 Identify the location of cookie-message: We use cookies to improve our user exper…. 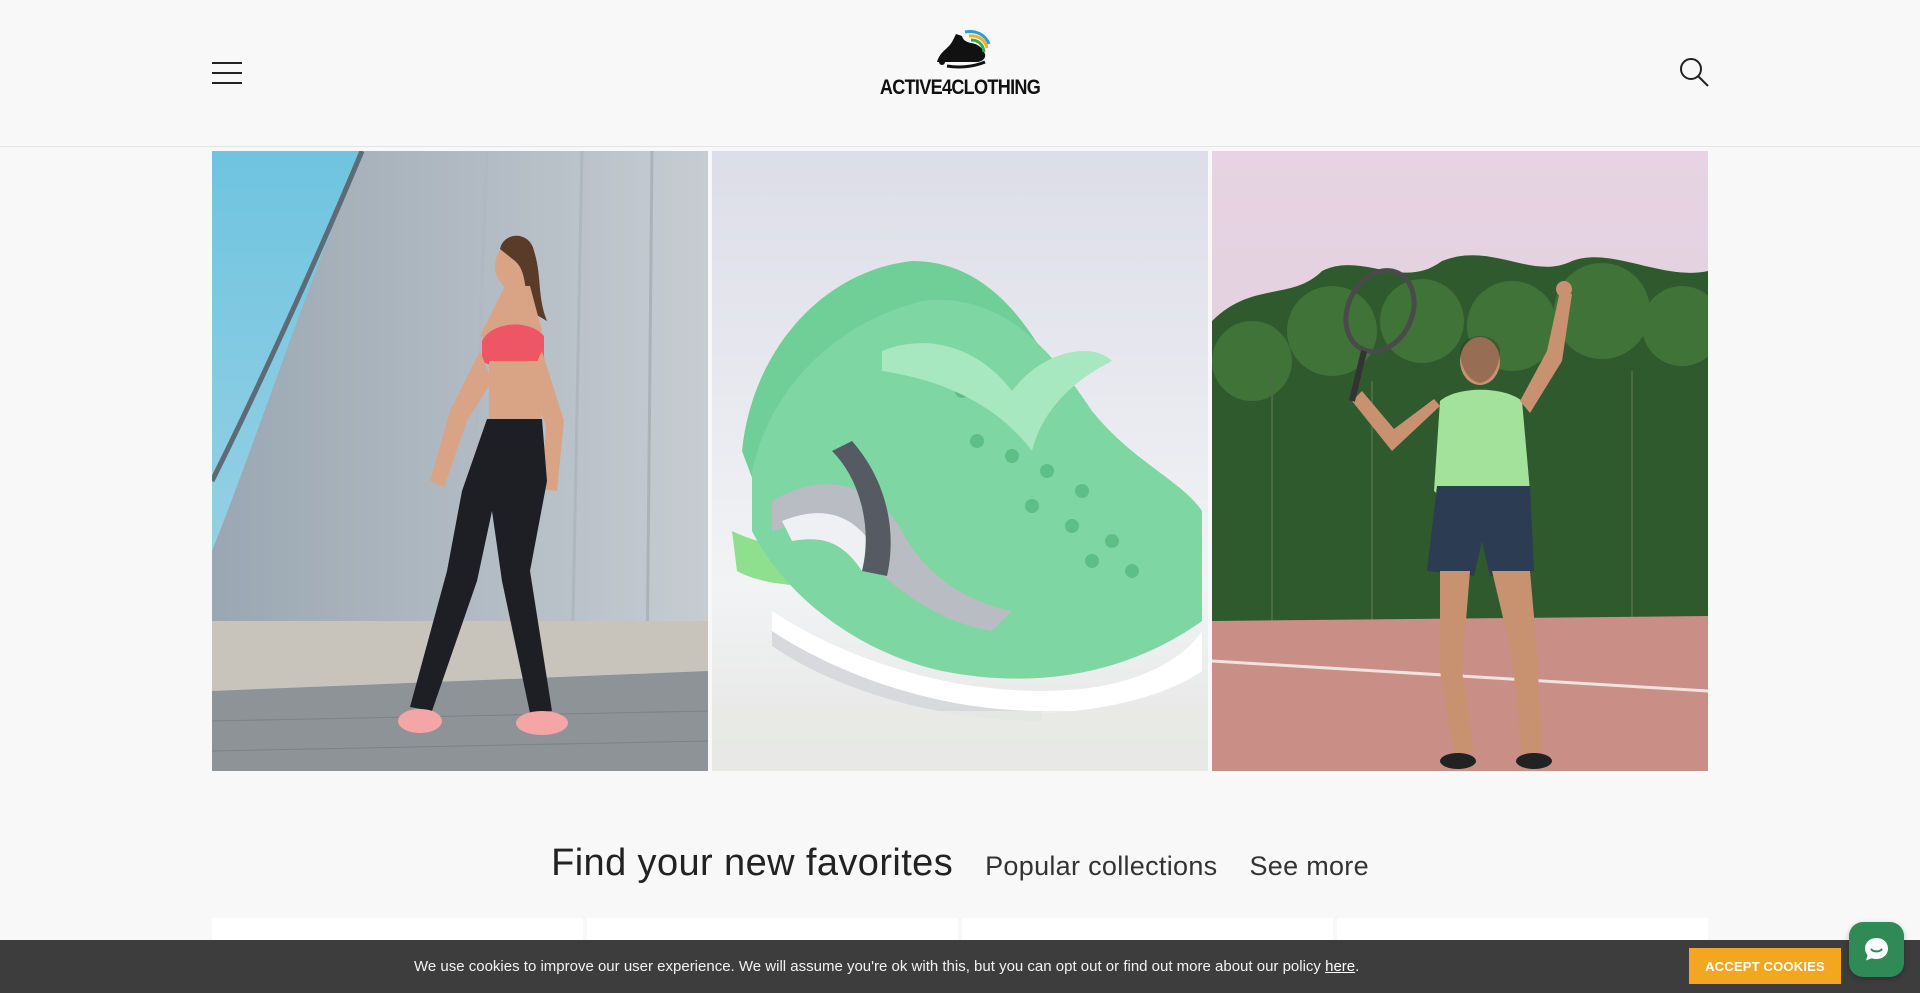
(886, 966).